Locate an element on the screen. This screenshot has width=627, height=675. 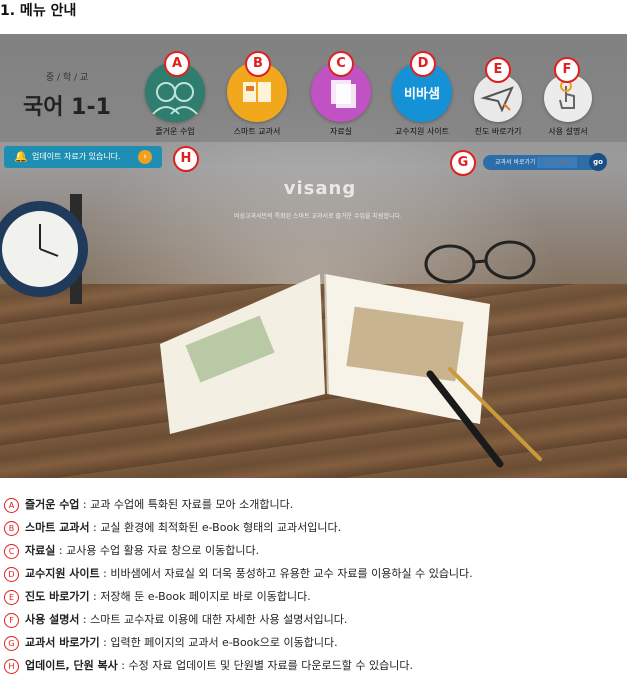
description-term: 사용 설명서 is located at coordinates (52, 619).